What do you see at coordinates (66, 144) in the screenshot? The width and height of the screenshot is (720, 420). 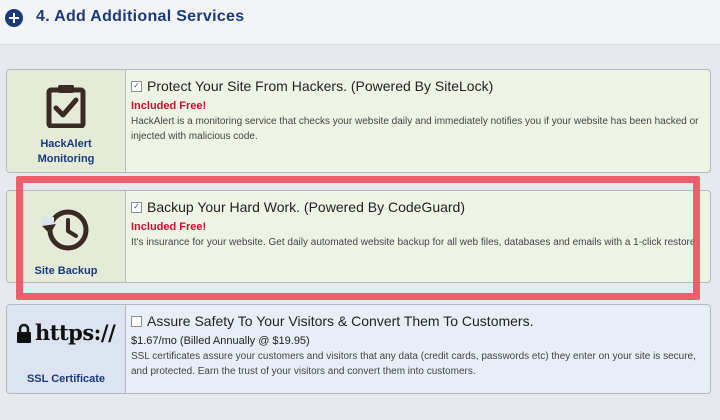 I see `service-label-line1: HackAlert` at bounding box center [66, 144].